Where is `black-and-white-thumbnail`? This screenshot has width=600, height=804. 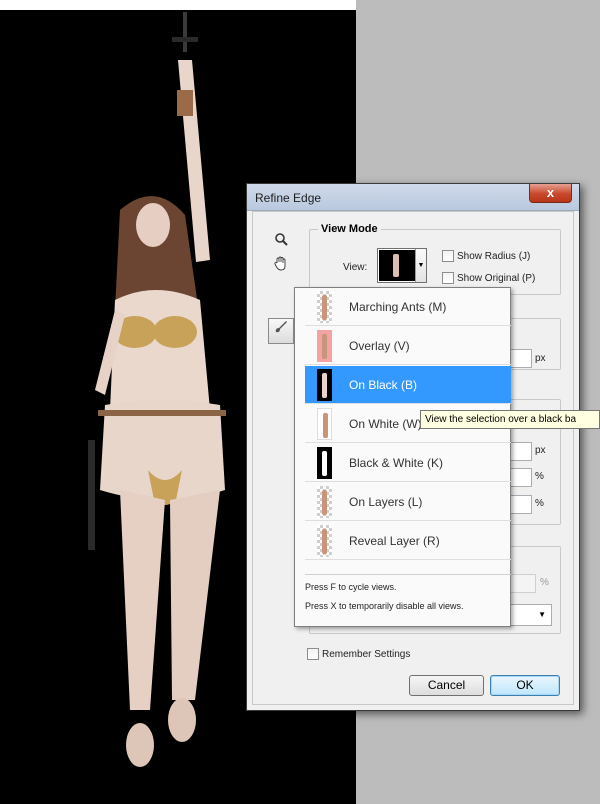 black-and-white-thumbnail is located at coordinates (324, 463).